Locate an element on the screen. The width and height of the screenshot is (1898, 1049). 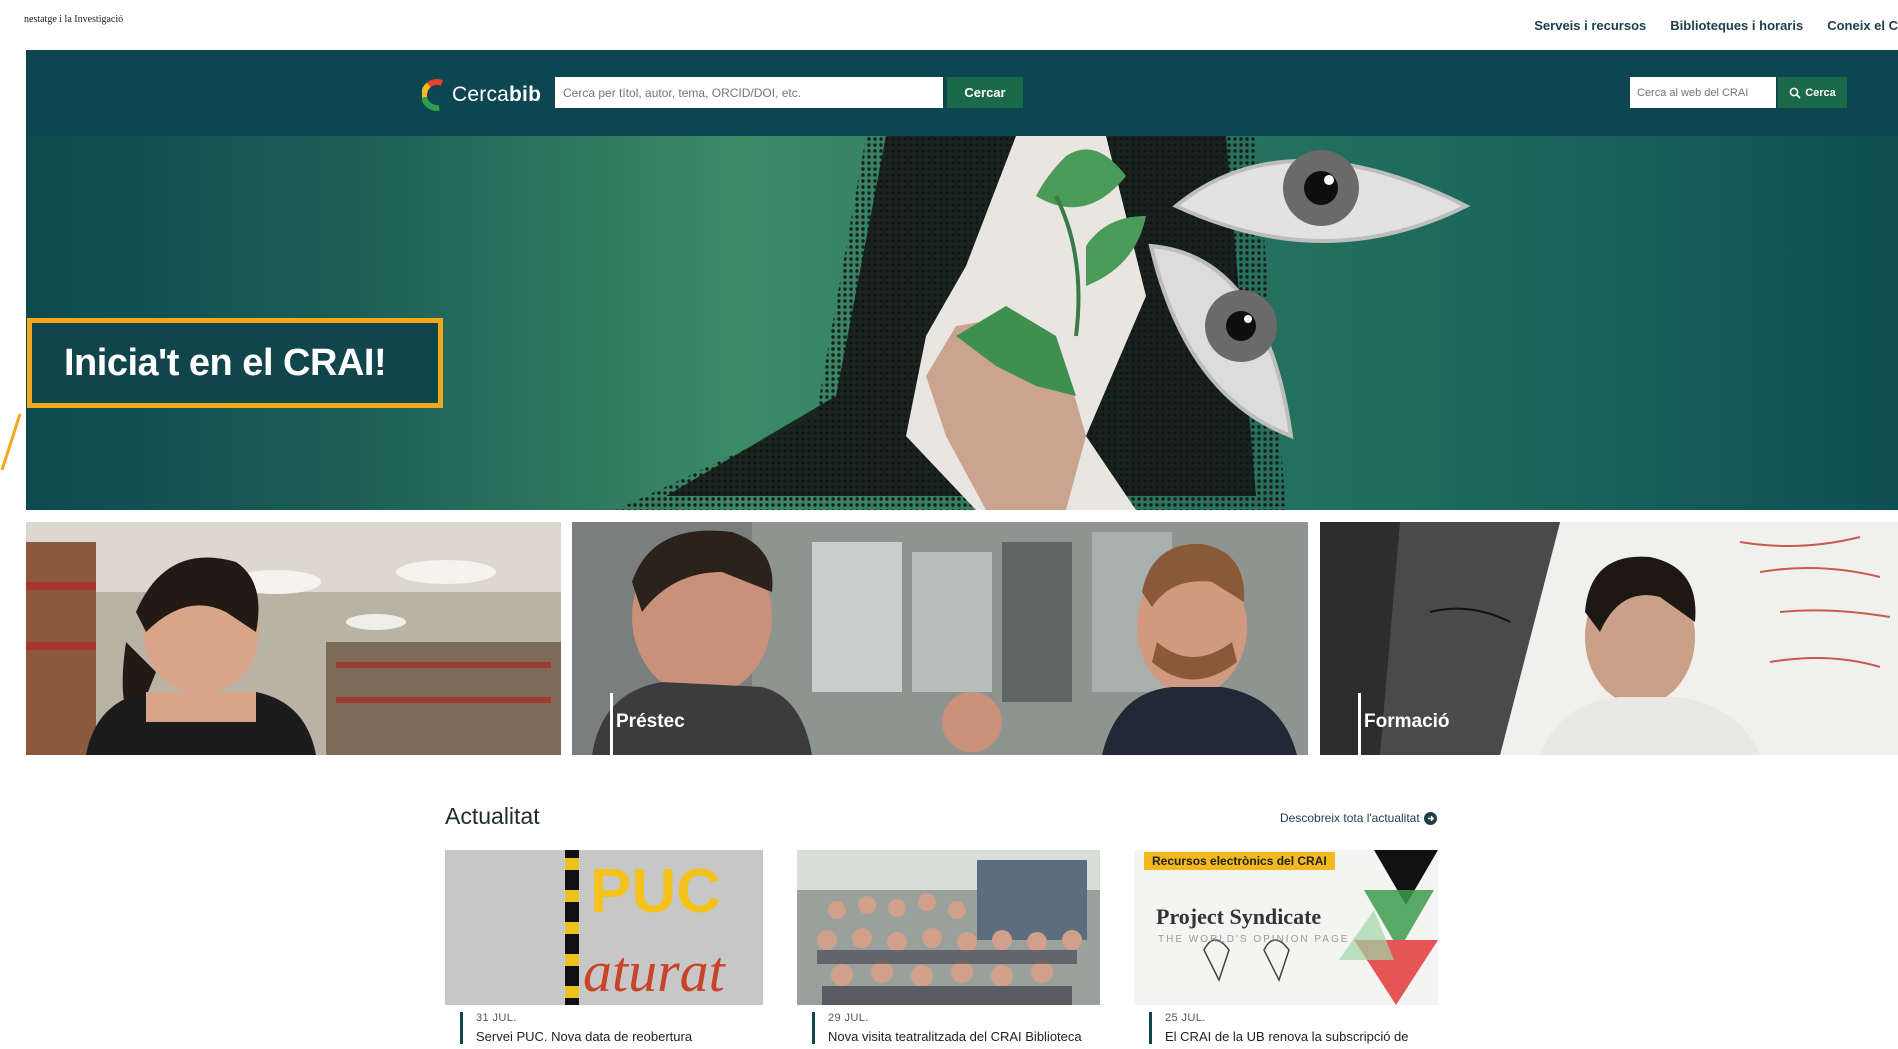
web-search-button-label: Cerca is located at coordinates (1820, 92).